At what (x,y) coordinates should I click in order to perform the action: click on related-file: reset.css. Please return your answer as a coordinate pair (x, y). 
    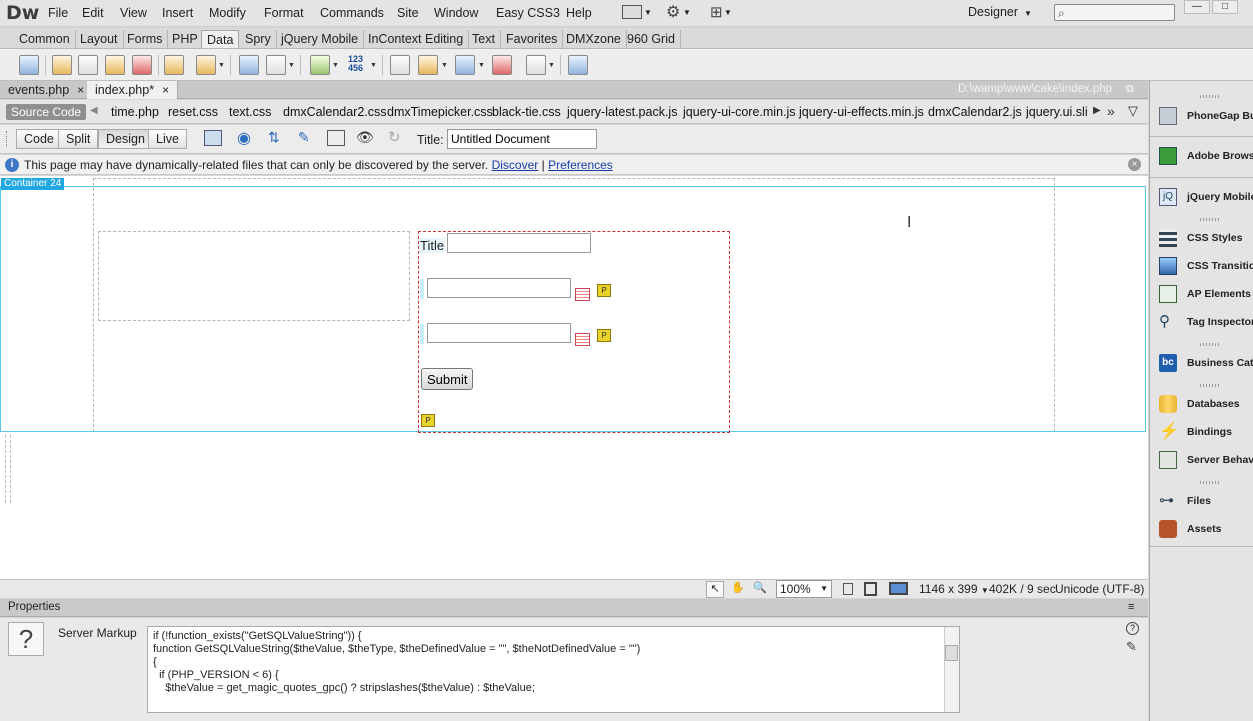
    Looking at the image, I should click on (193, 112).